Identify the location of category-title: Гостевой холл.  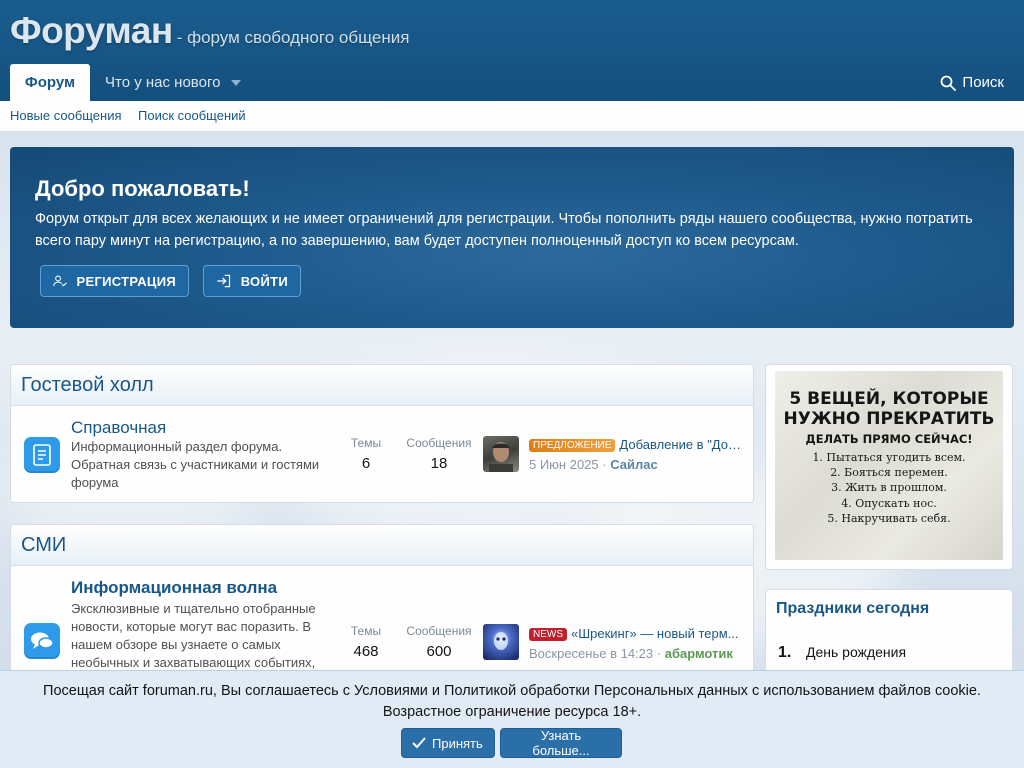
(382, 385).